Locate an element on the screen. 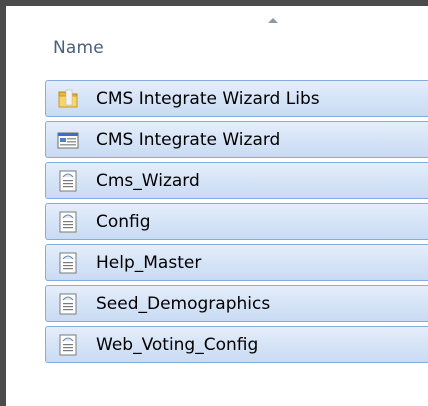  list-item: Cms_Wizard is located at coordinates (236, 180).